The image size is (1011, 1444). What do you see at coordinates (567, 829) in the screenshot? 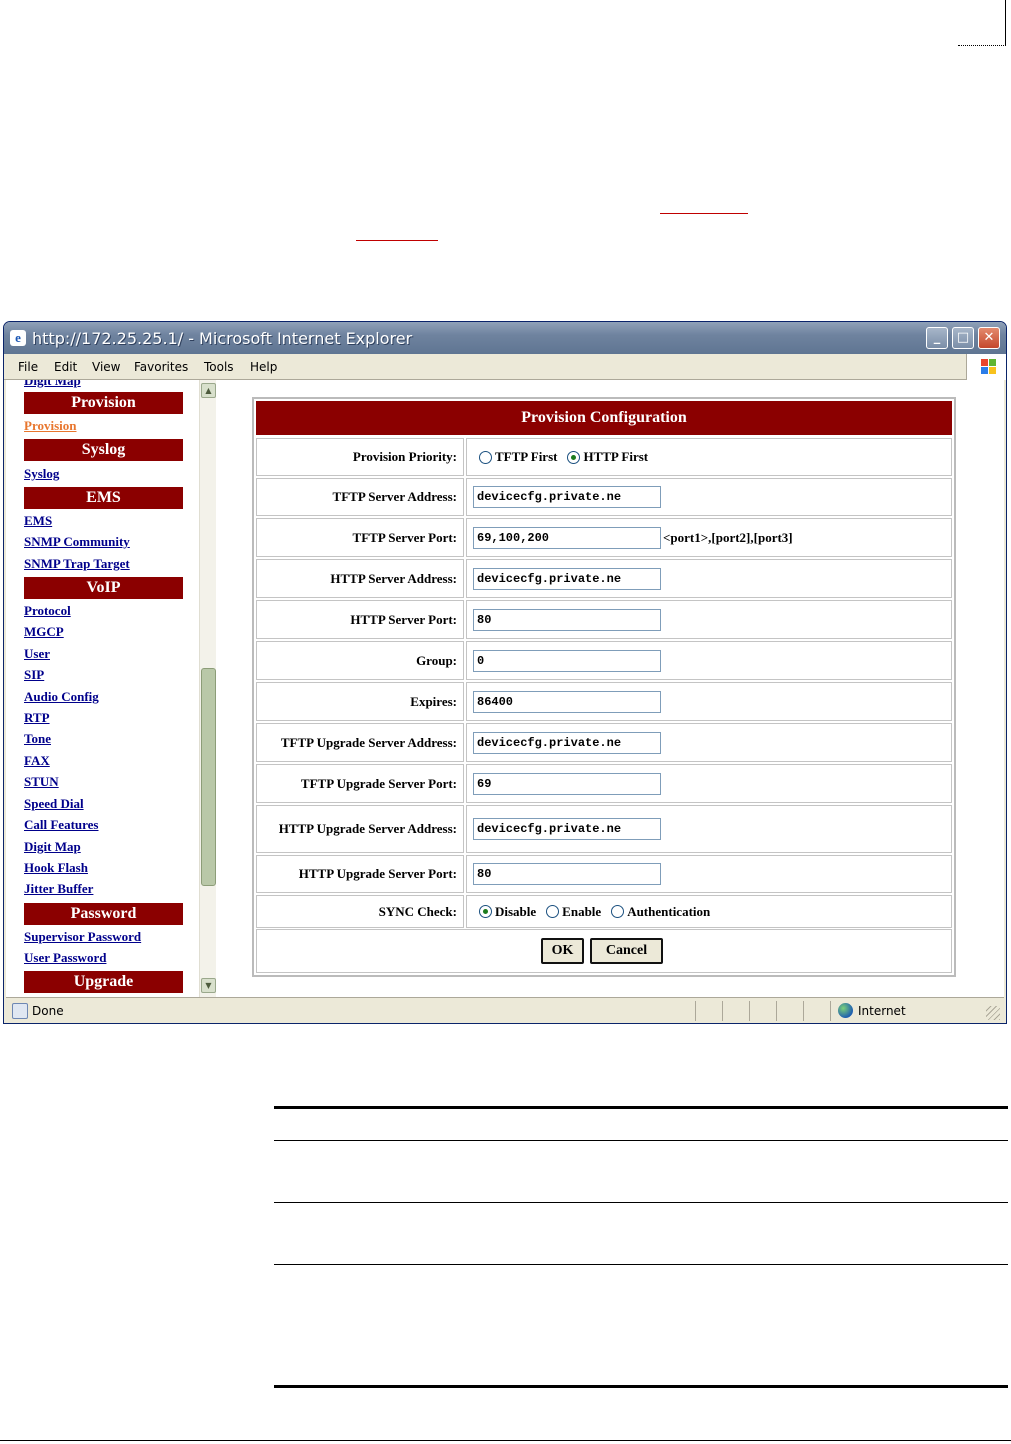
I see `http-upgrade-server-address-input: devicecfg.private.ne` at bounding box center [567, 829].